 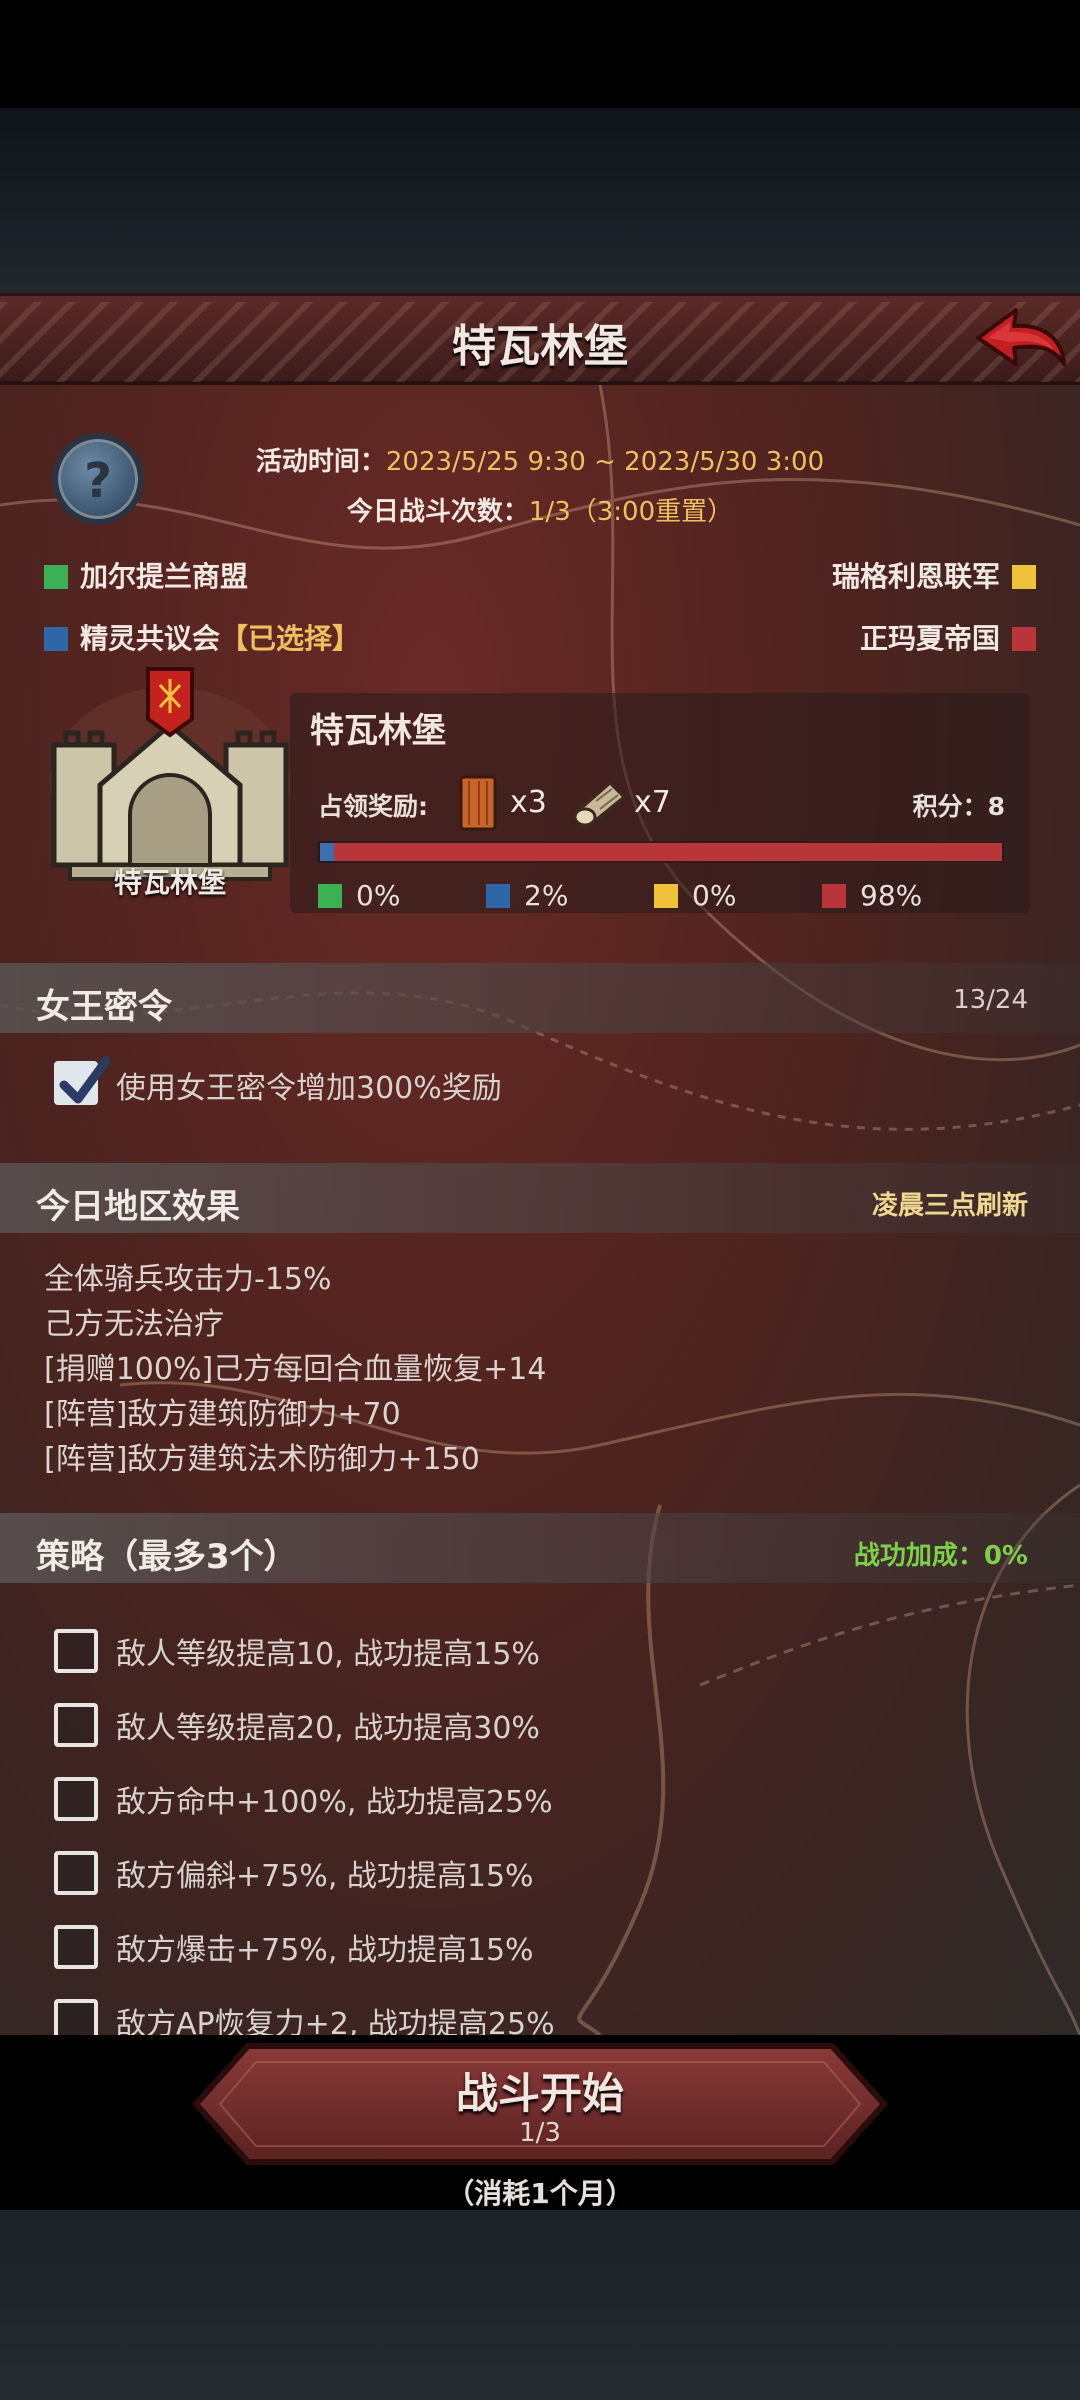 I want to click on control-green-pct: 0%, so click(x=378, y=895).